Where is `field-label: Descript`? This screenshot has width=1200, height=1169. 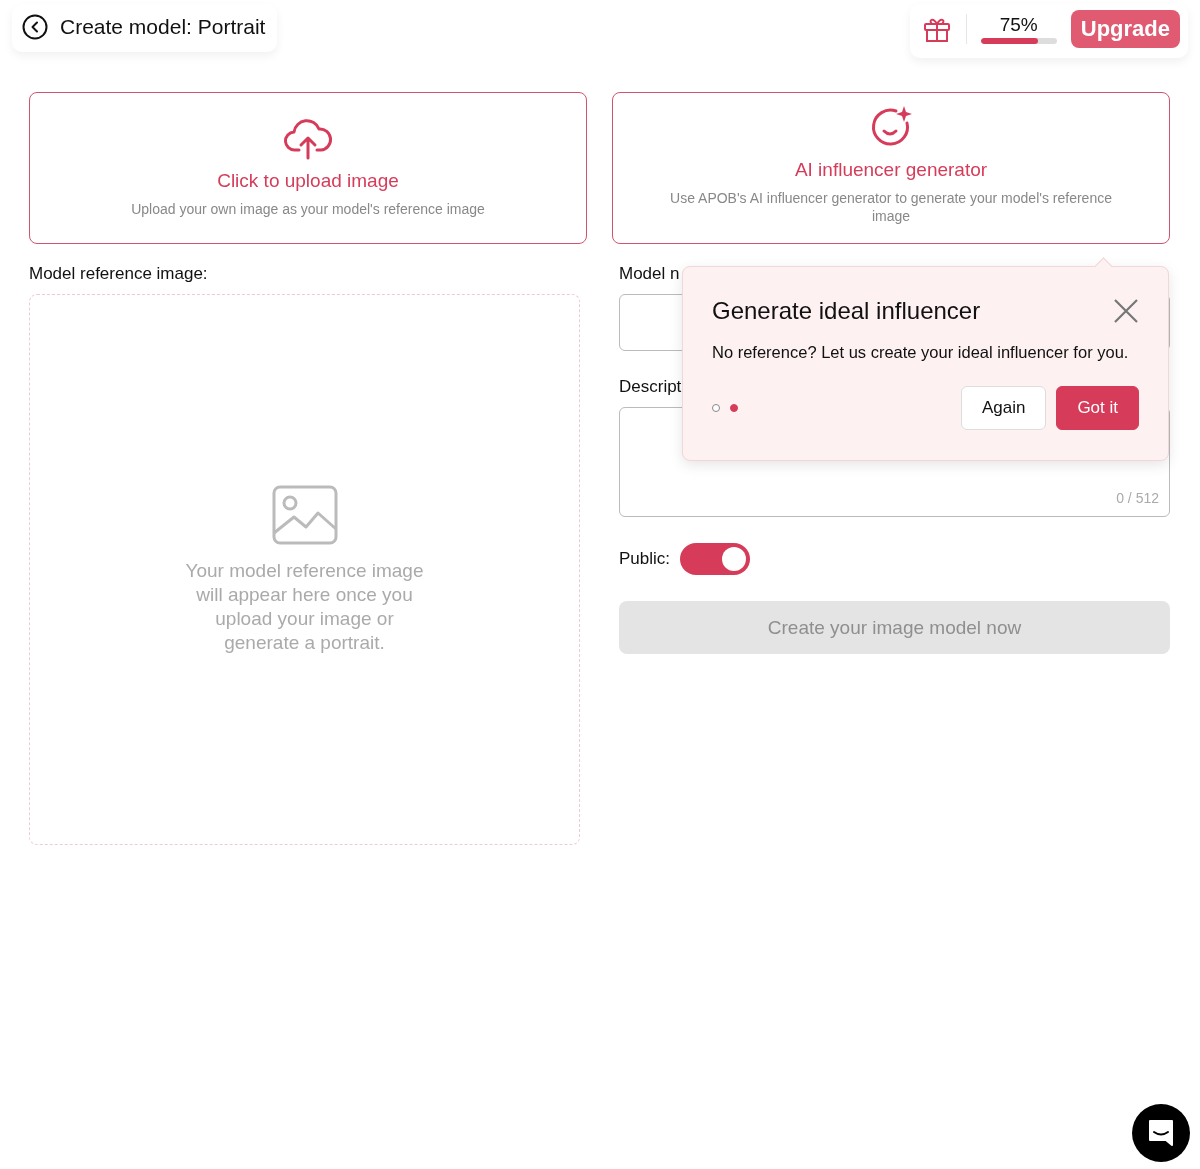 field-label: Descript is located at coordinates (650, 387).